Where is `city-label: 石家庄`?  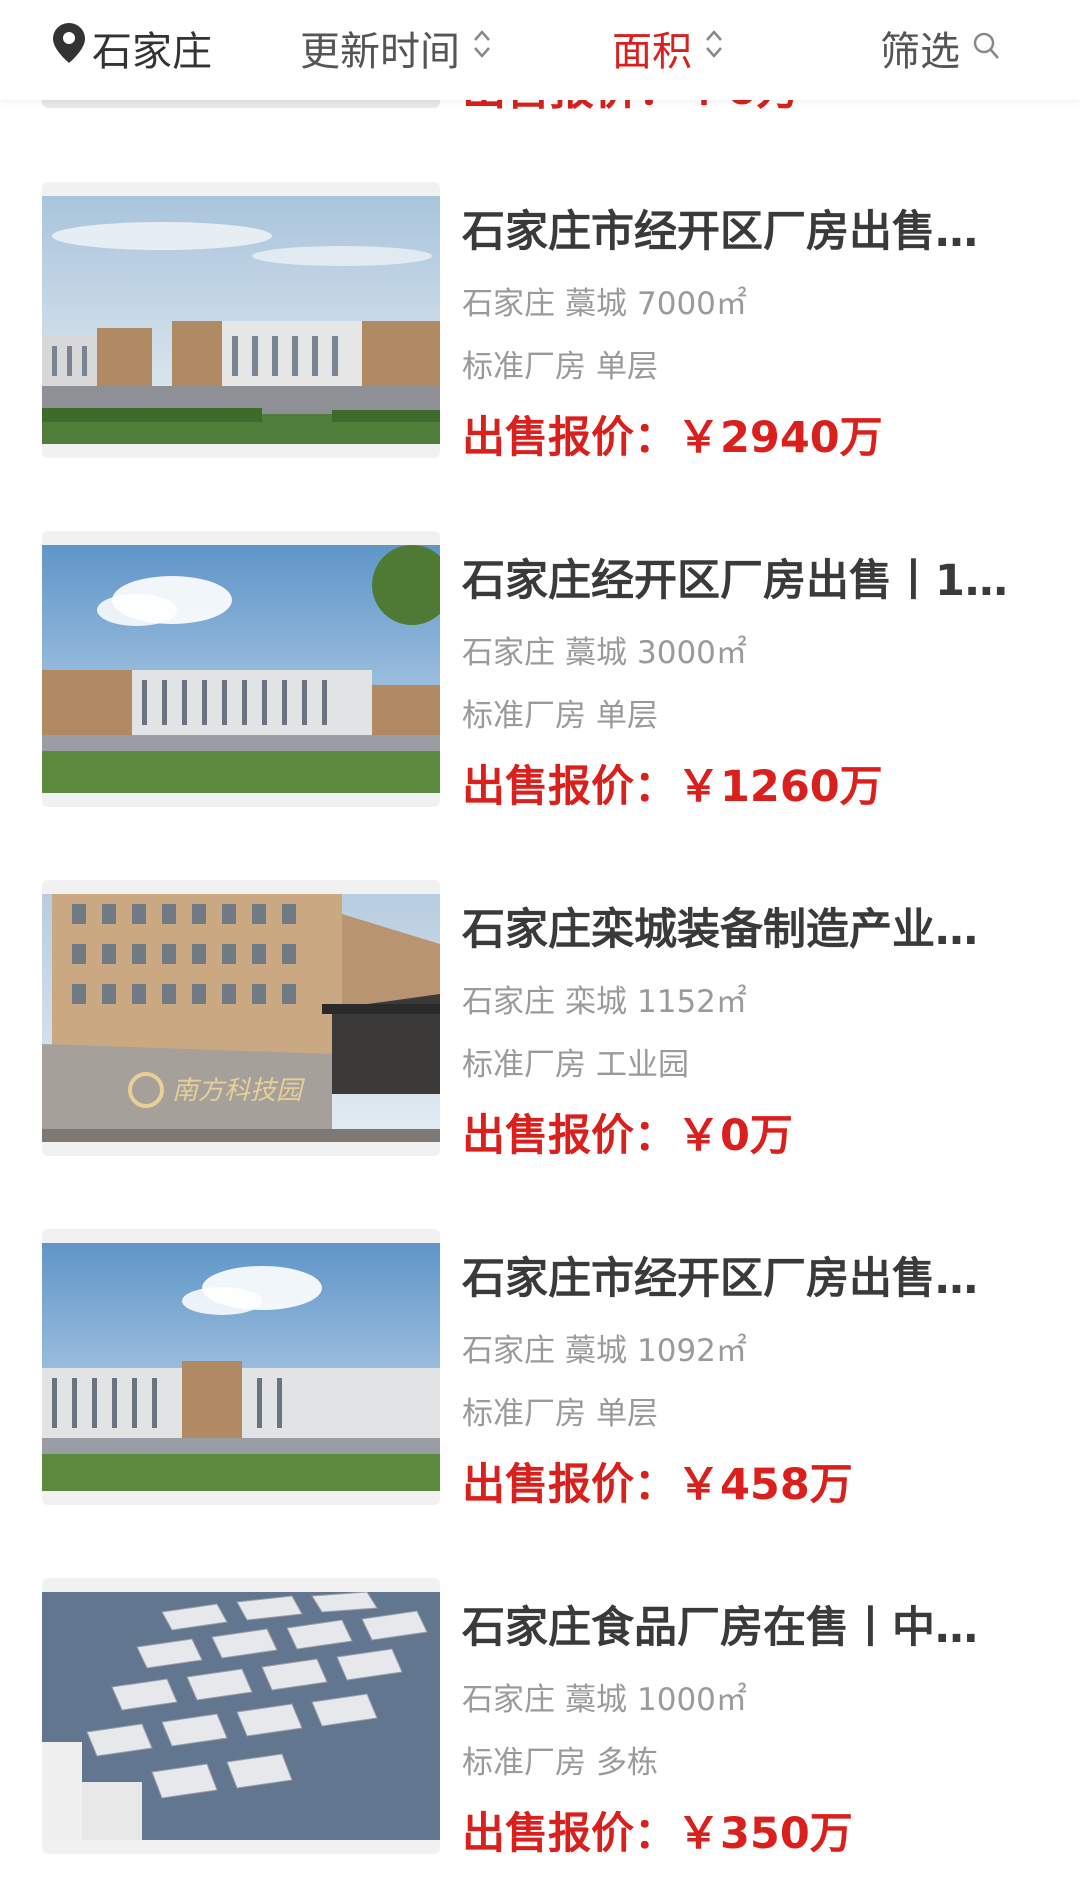
city-label: 石家庄 is located at coordinates (152, 52).